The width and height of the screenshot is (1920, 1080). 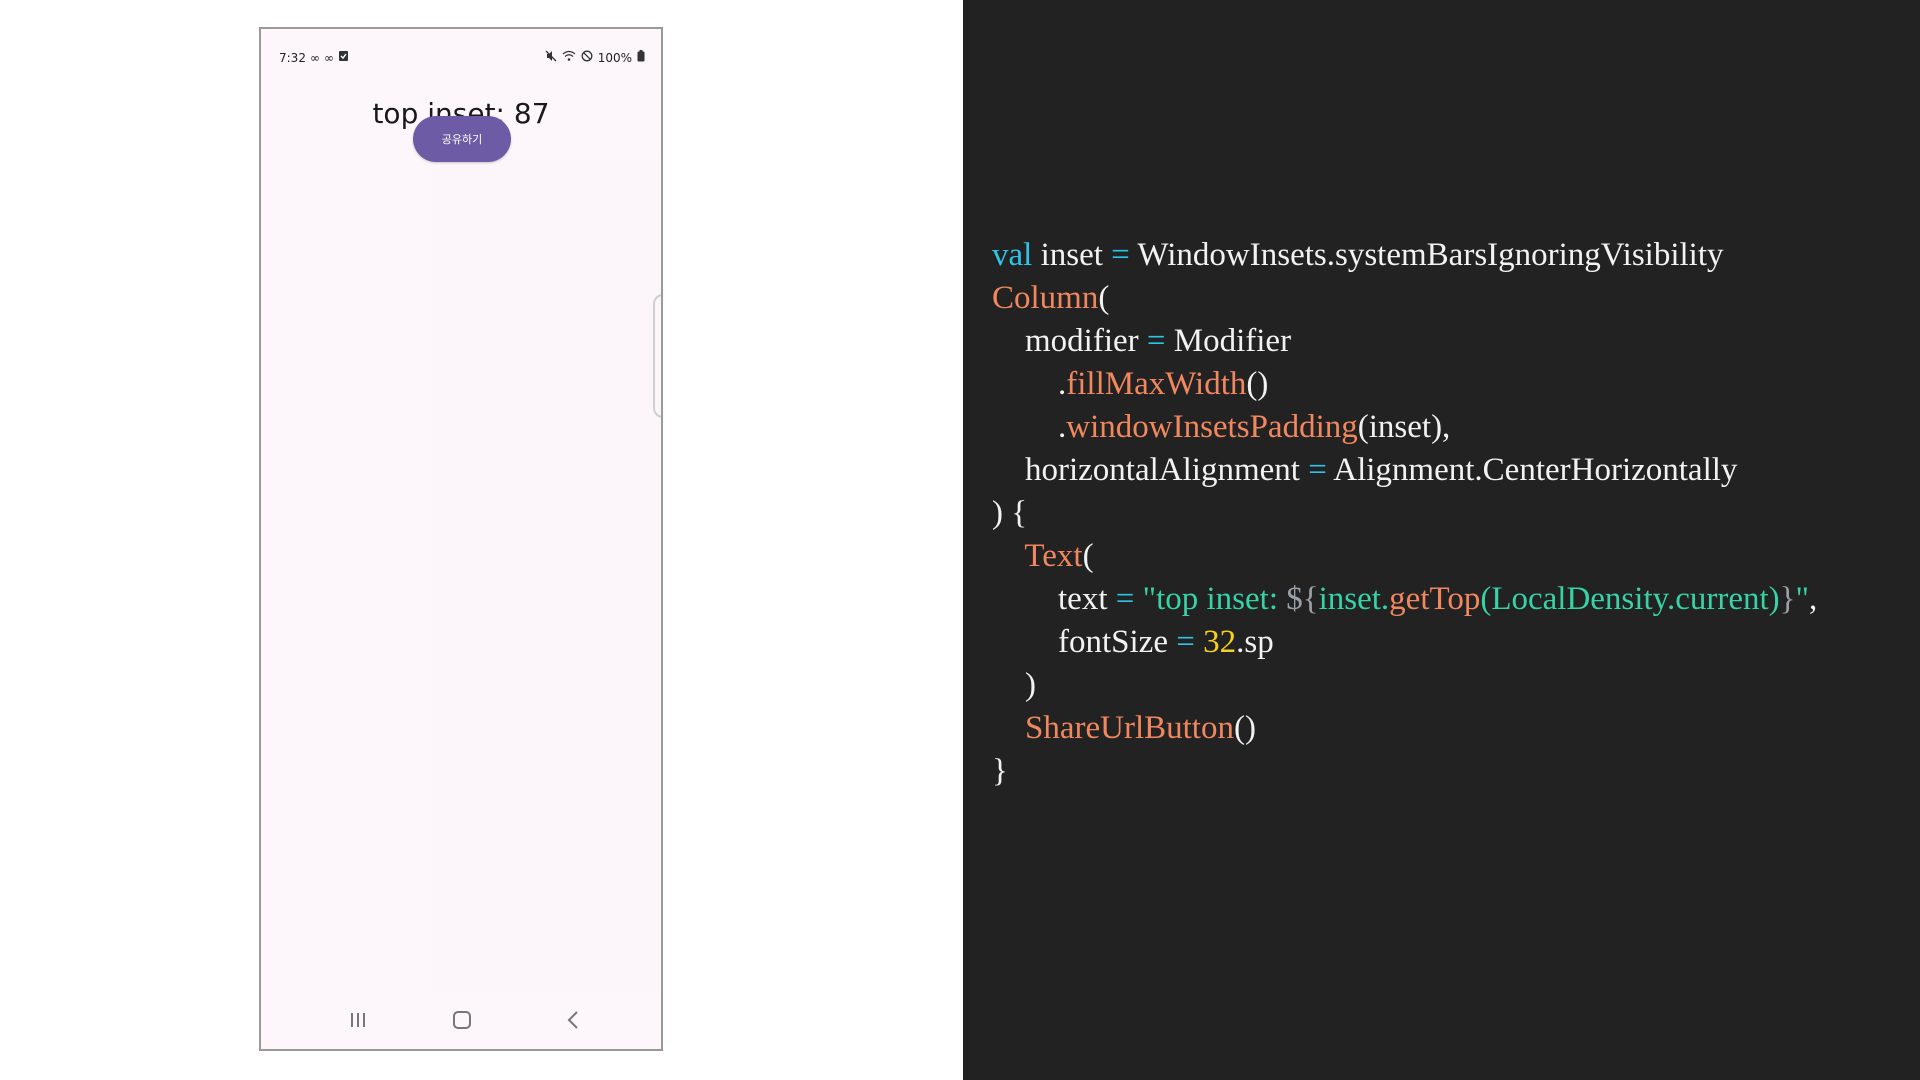 I want to click on content-area, so click(x=546, y=586).